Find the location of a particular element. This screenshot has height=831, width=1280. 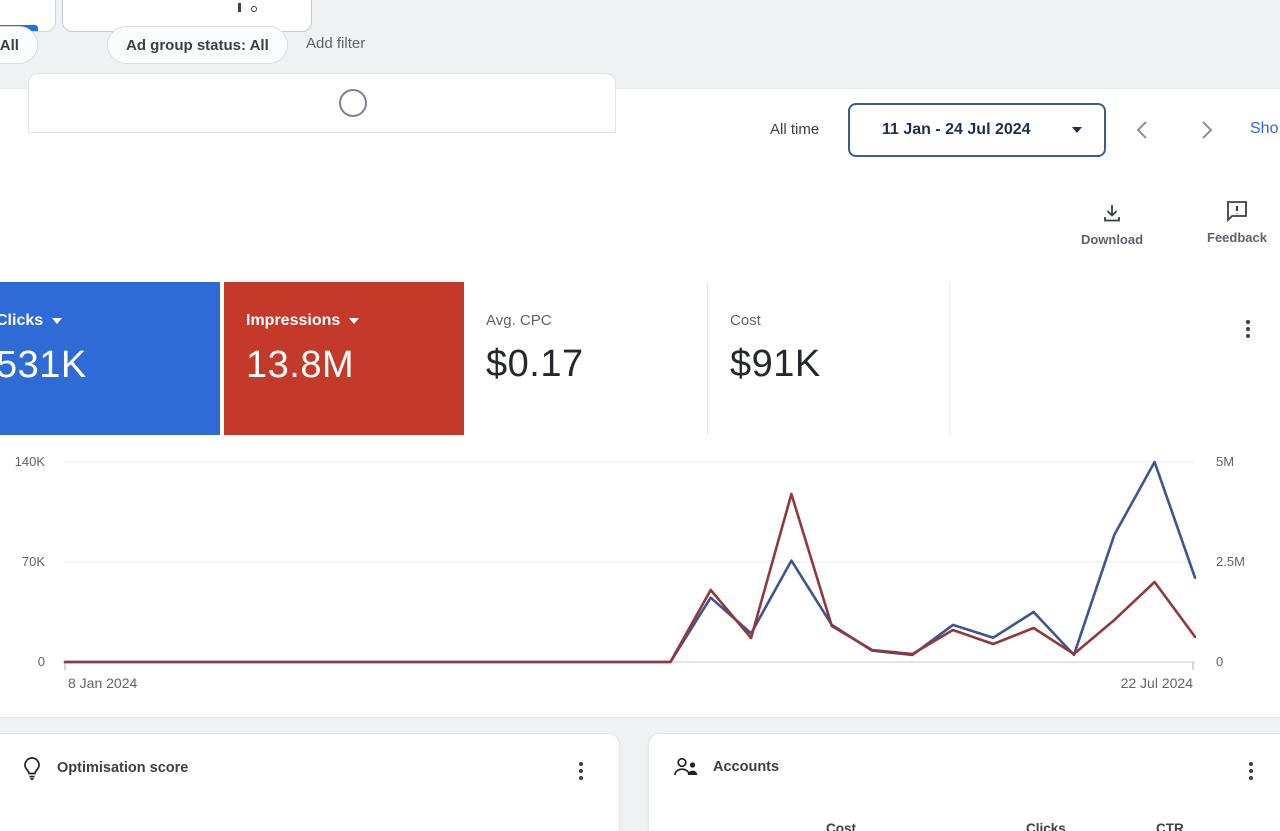

ad-group-status-chip-label: Ad group status: All is located at coordinates (197, 45).